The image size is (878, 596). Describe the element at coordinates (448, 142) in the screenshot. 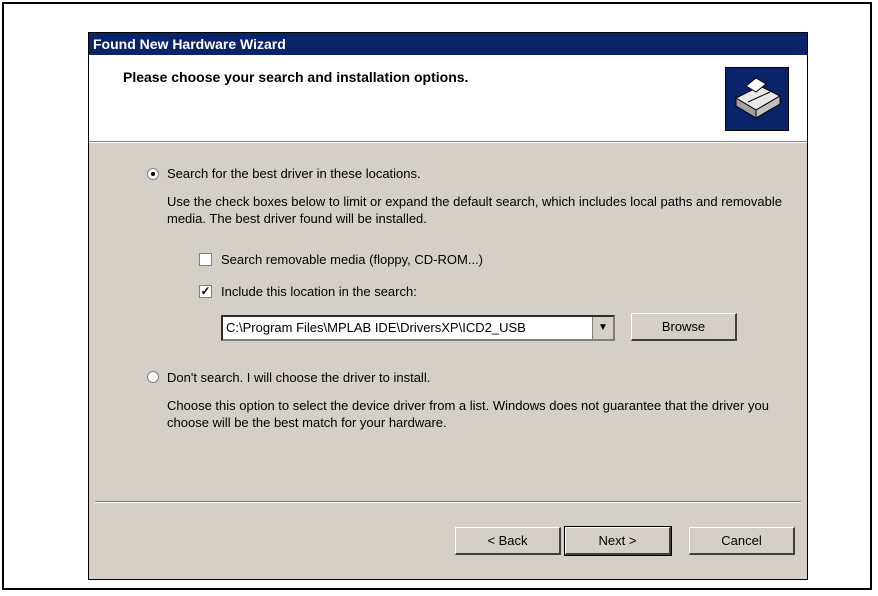

I see `header-divider` at that location.